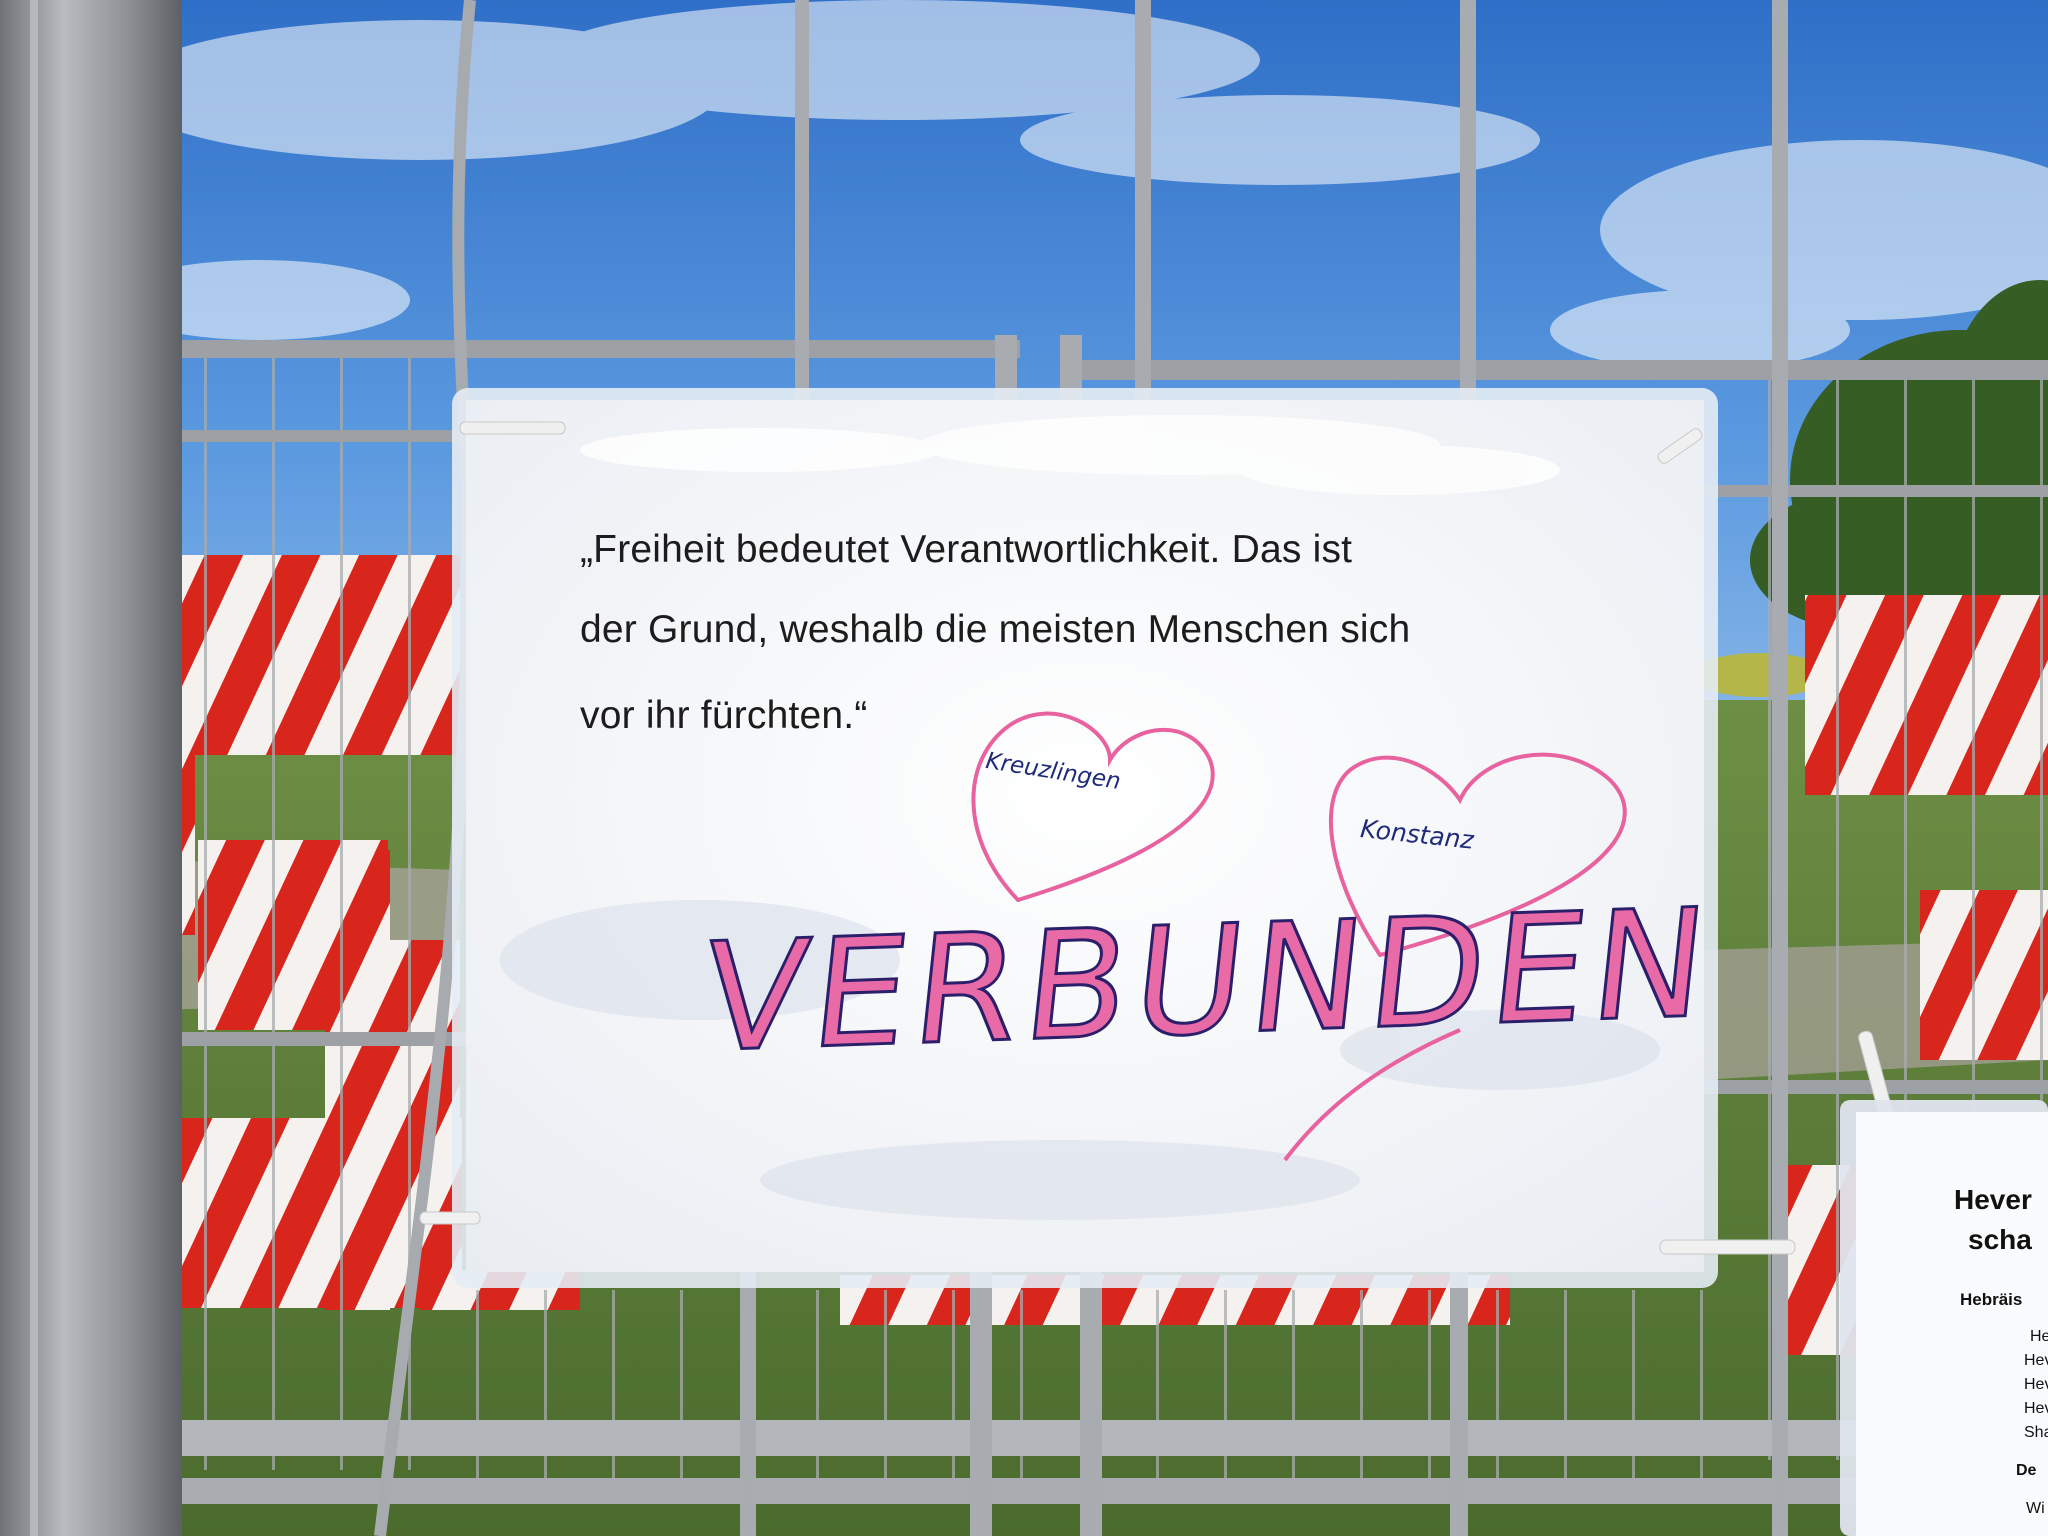  Describe the element at coordinates (724, 715) in the screenshot. I see `sign-quote-line-3: vor ihr fürchten.“` at that location.